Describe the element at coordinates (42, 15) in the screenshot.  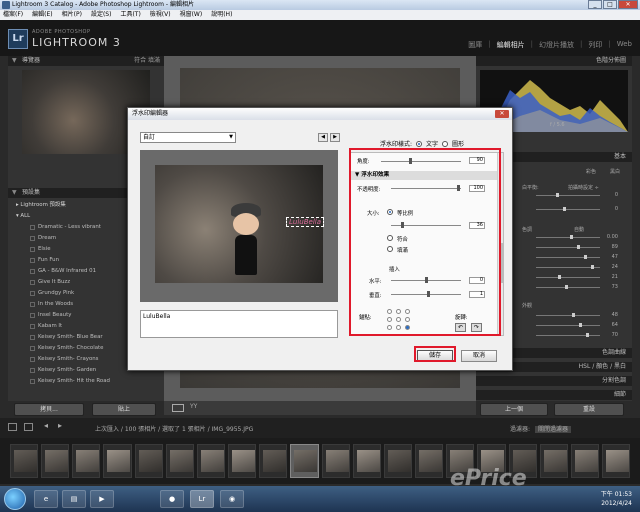
I see `menu-edit: 編輯(E)` at that location.